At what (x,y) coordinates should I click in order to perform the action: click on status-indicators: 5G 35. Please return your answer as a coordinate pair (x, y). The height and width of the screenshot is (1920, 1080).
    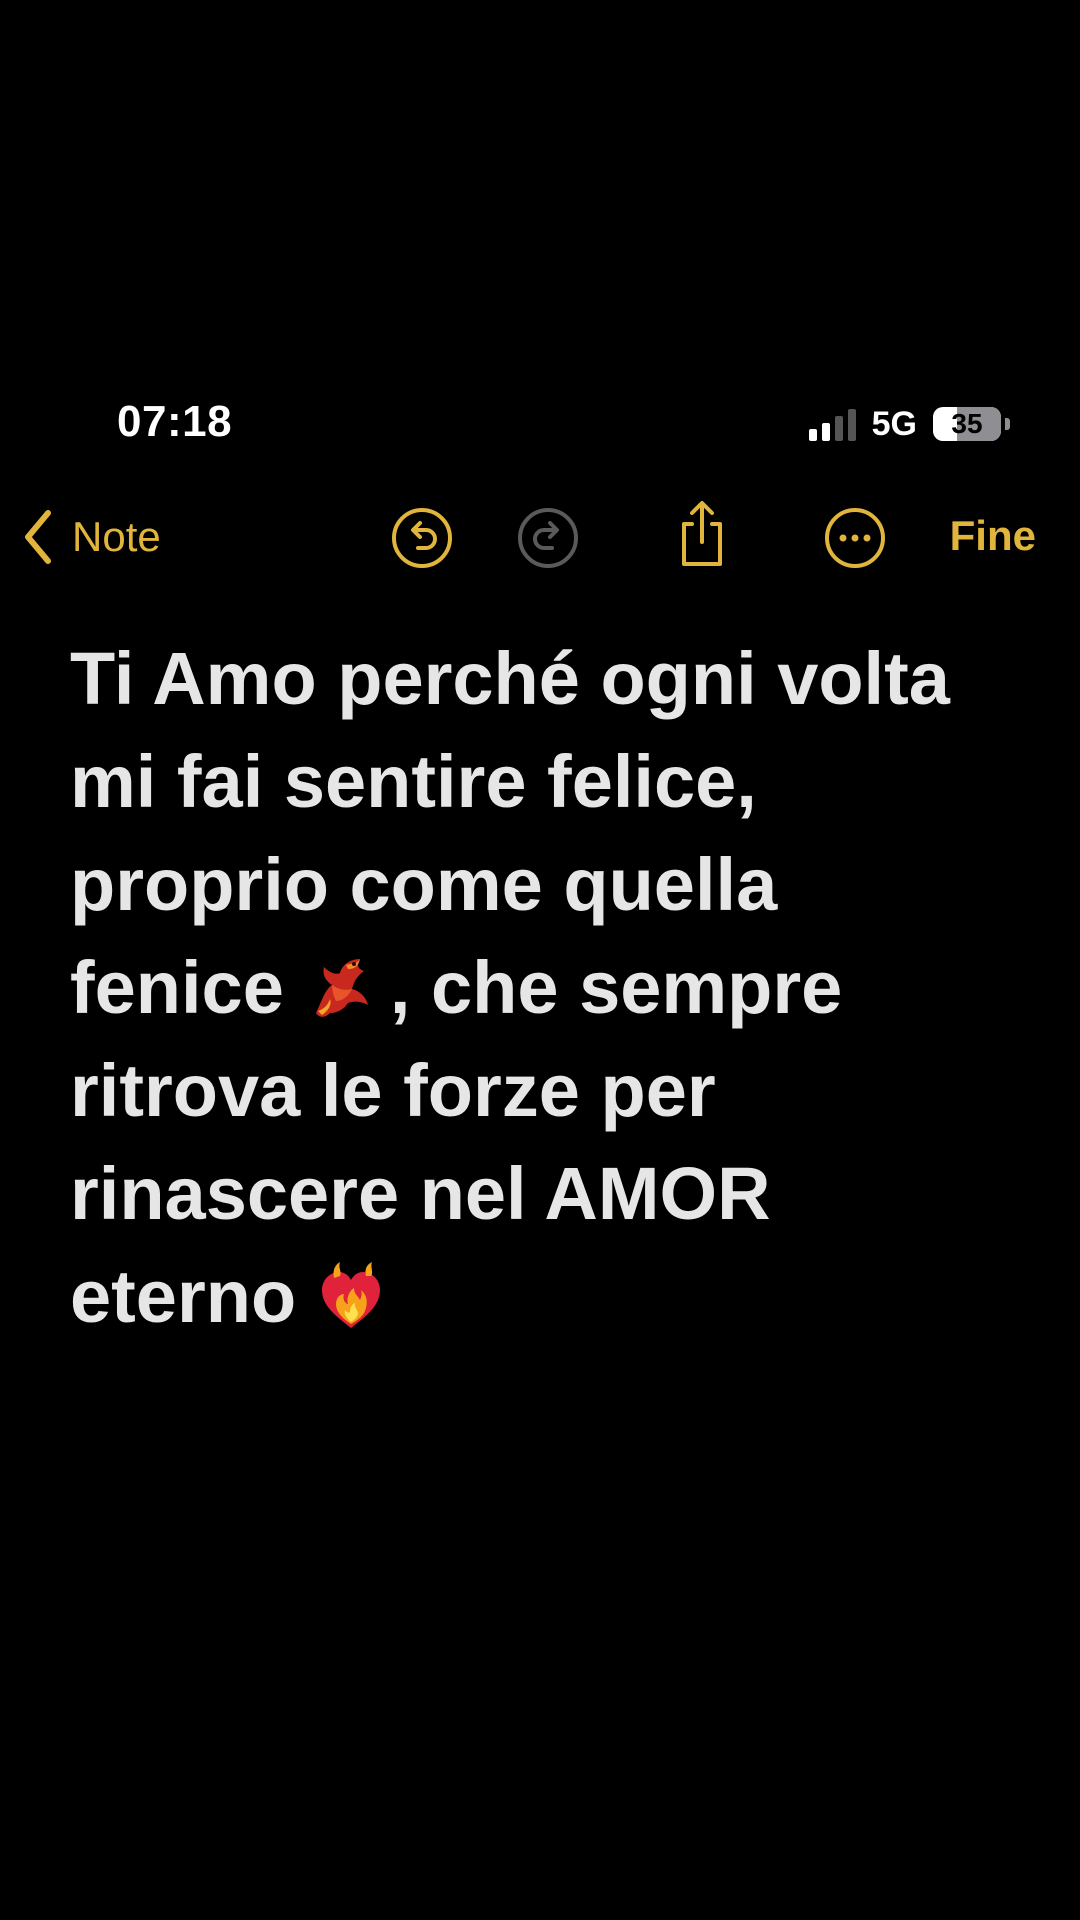
    Looking at the image, I should click on (909, 424).